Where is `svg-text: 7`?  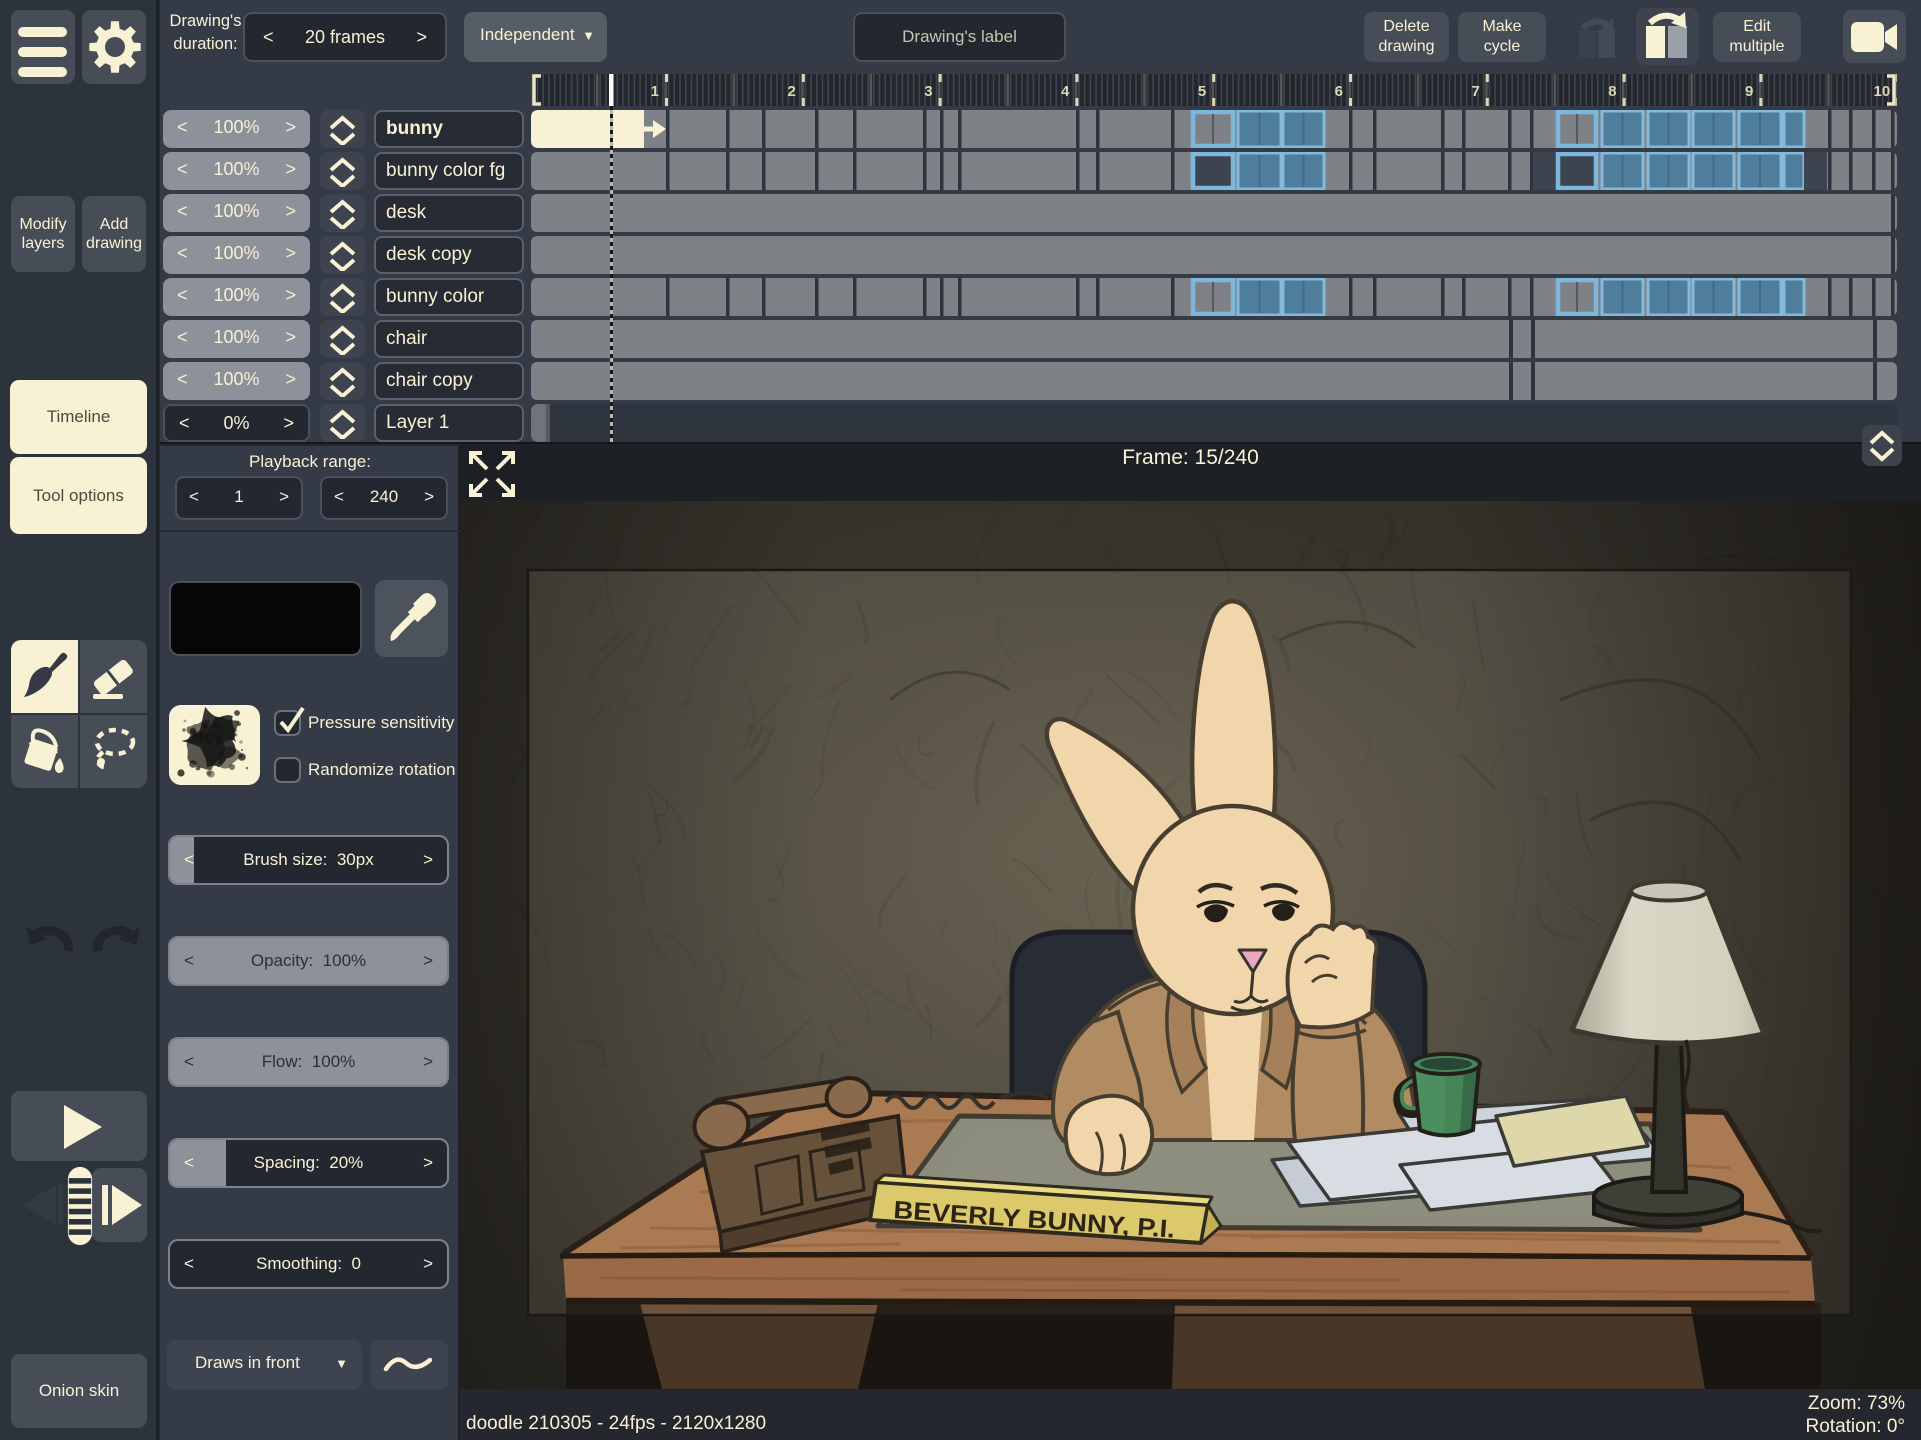
svg-text: 7 is located at coordinates (1475, 91).